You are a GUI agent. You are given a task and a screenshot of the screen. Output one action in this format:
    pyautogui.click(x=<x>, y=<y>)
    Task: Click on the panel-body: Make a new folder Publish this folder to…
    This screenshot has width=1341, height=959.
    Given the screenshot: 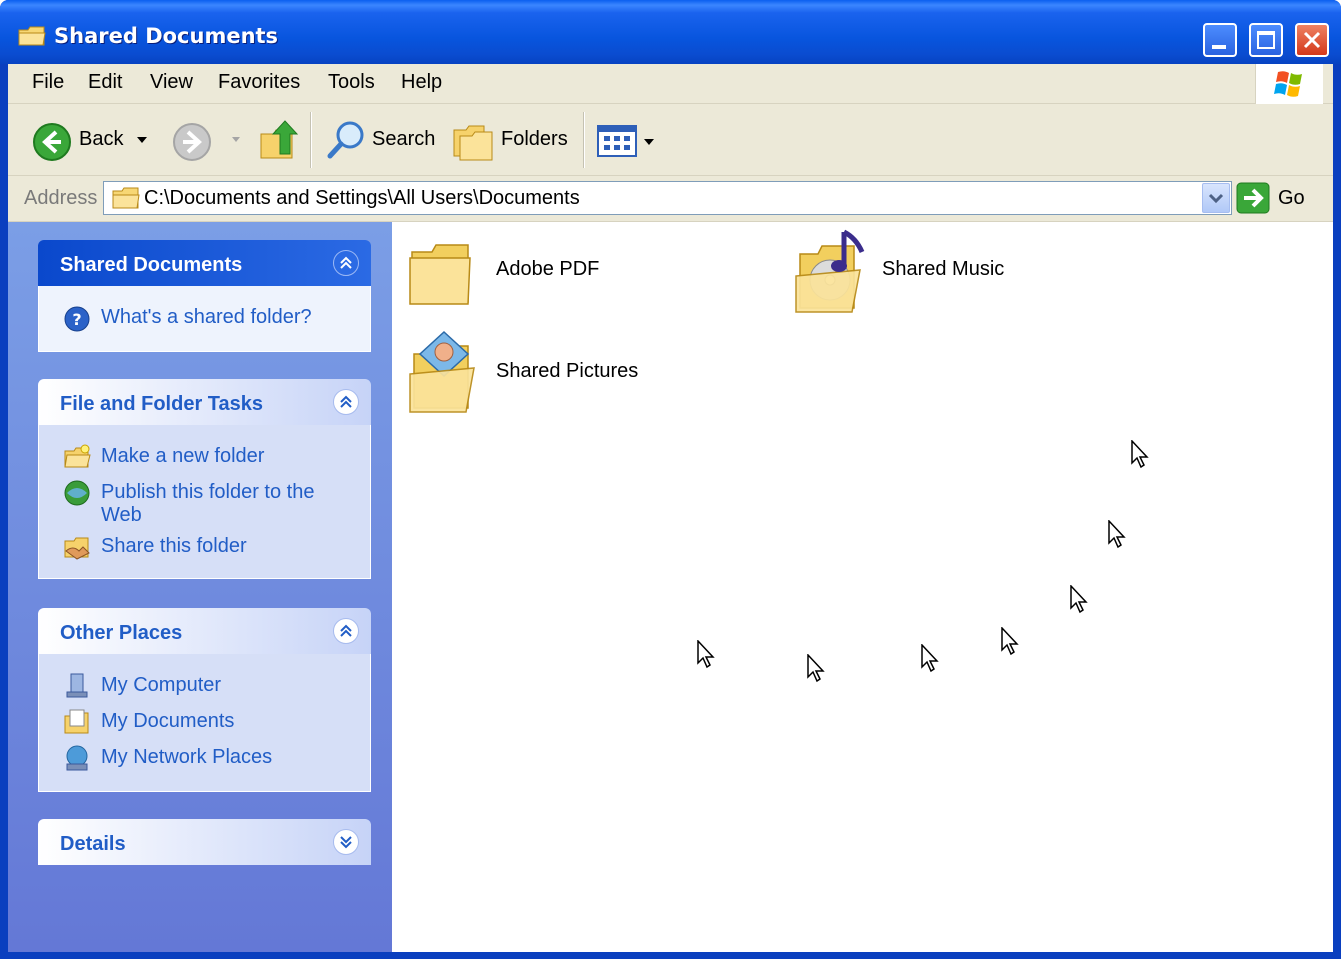 What is the action you would take?
    pyautogui.click(x=204, y=502)
    